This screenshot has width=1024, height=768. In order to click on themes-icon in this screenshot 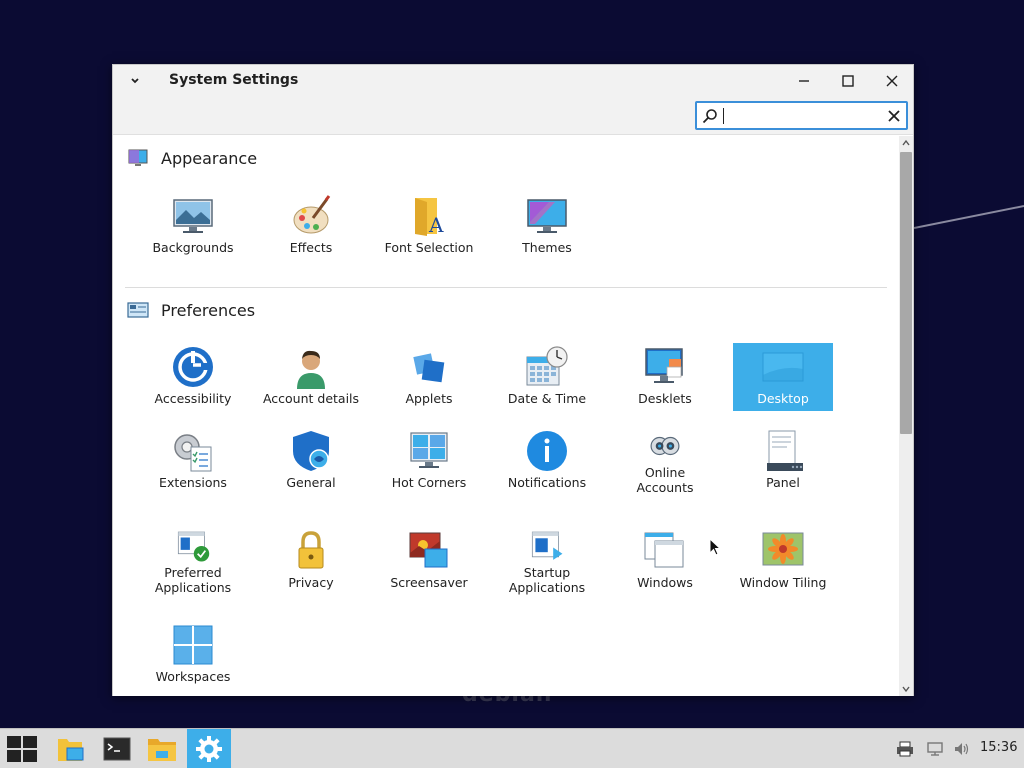, I will do `click(547, 216)`.